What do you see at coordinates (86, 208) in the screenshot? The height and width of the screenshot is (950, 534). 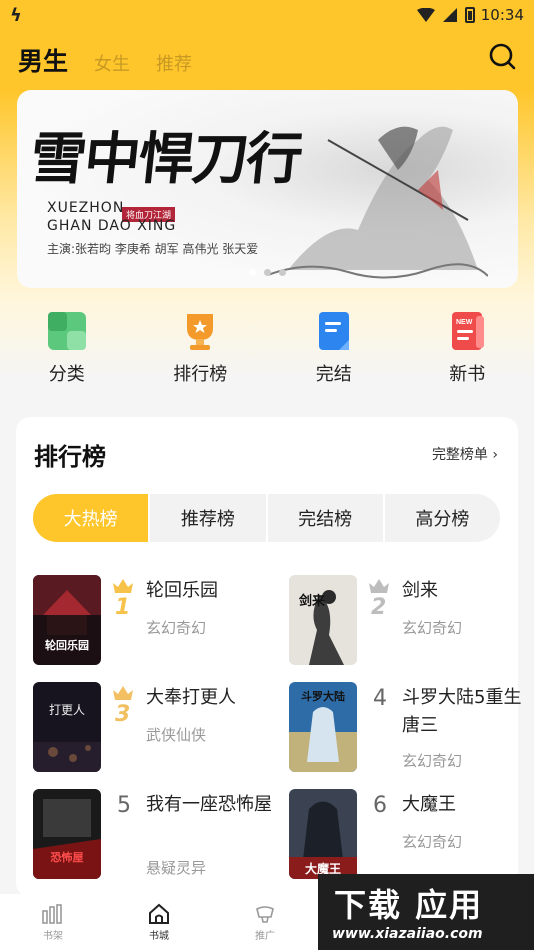 I see `banner-subtitle-1: XUEZHON` at bounding box center [86, 208].